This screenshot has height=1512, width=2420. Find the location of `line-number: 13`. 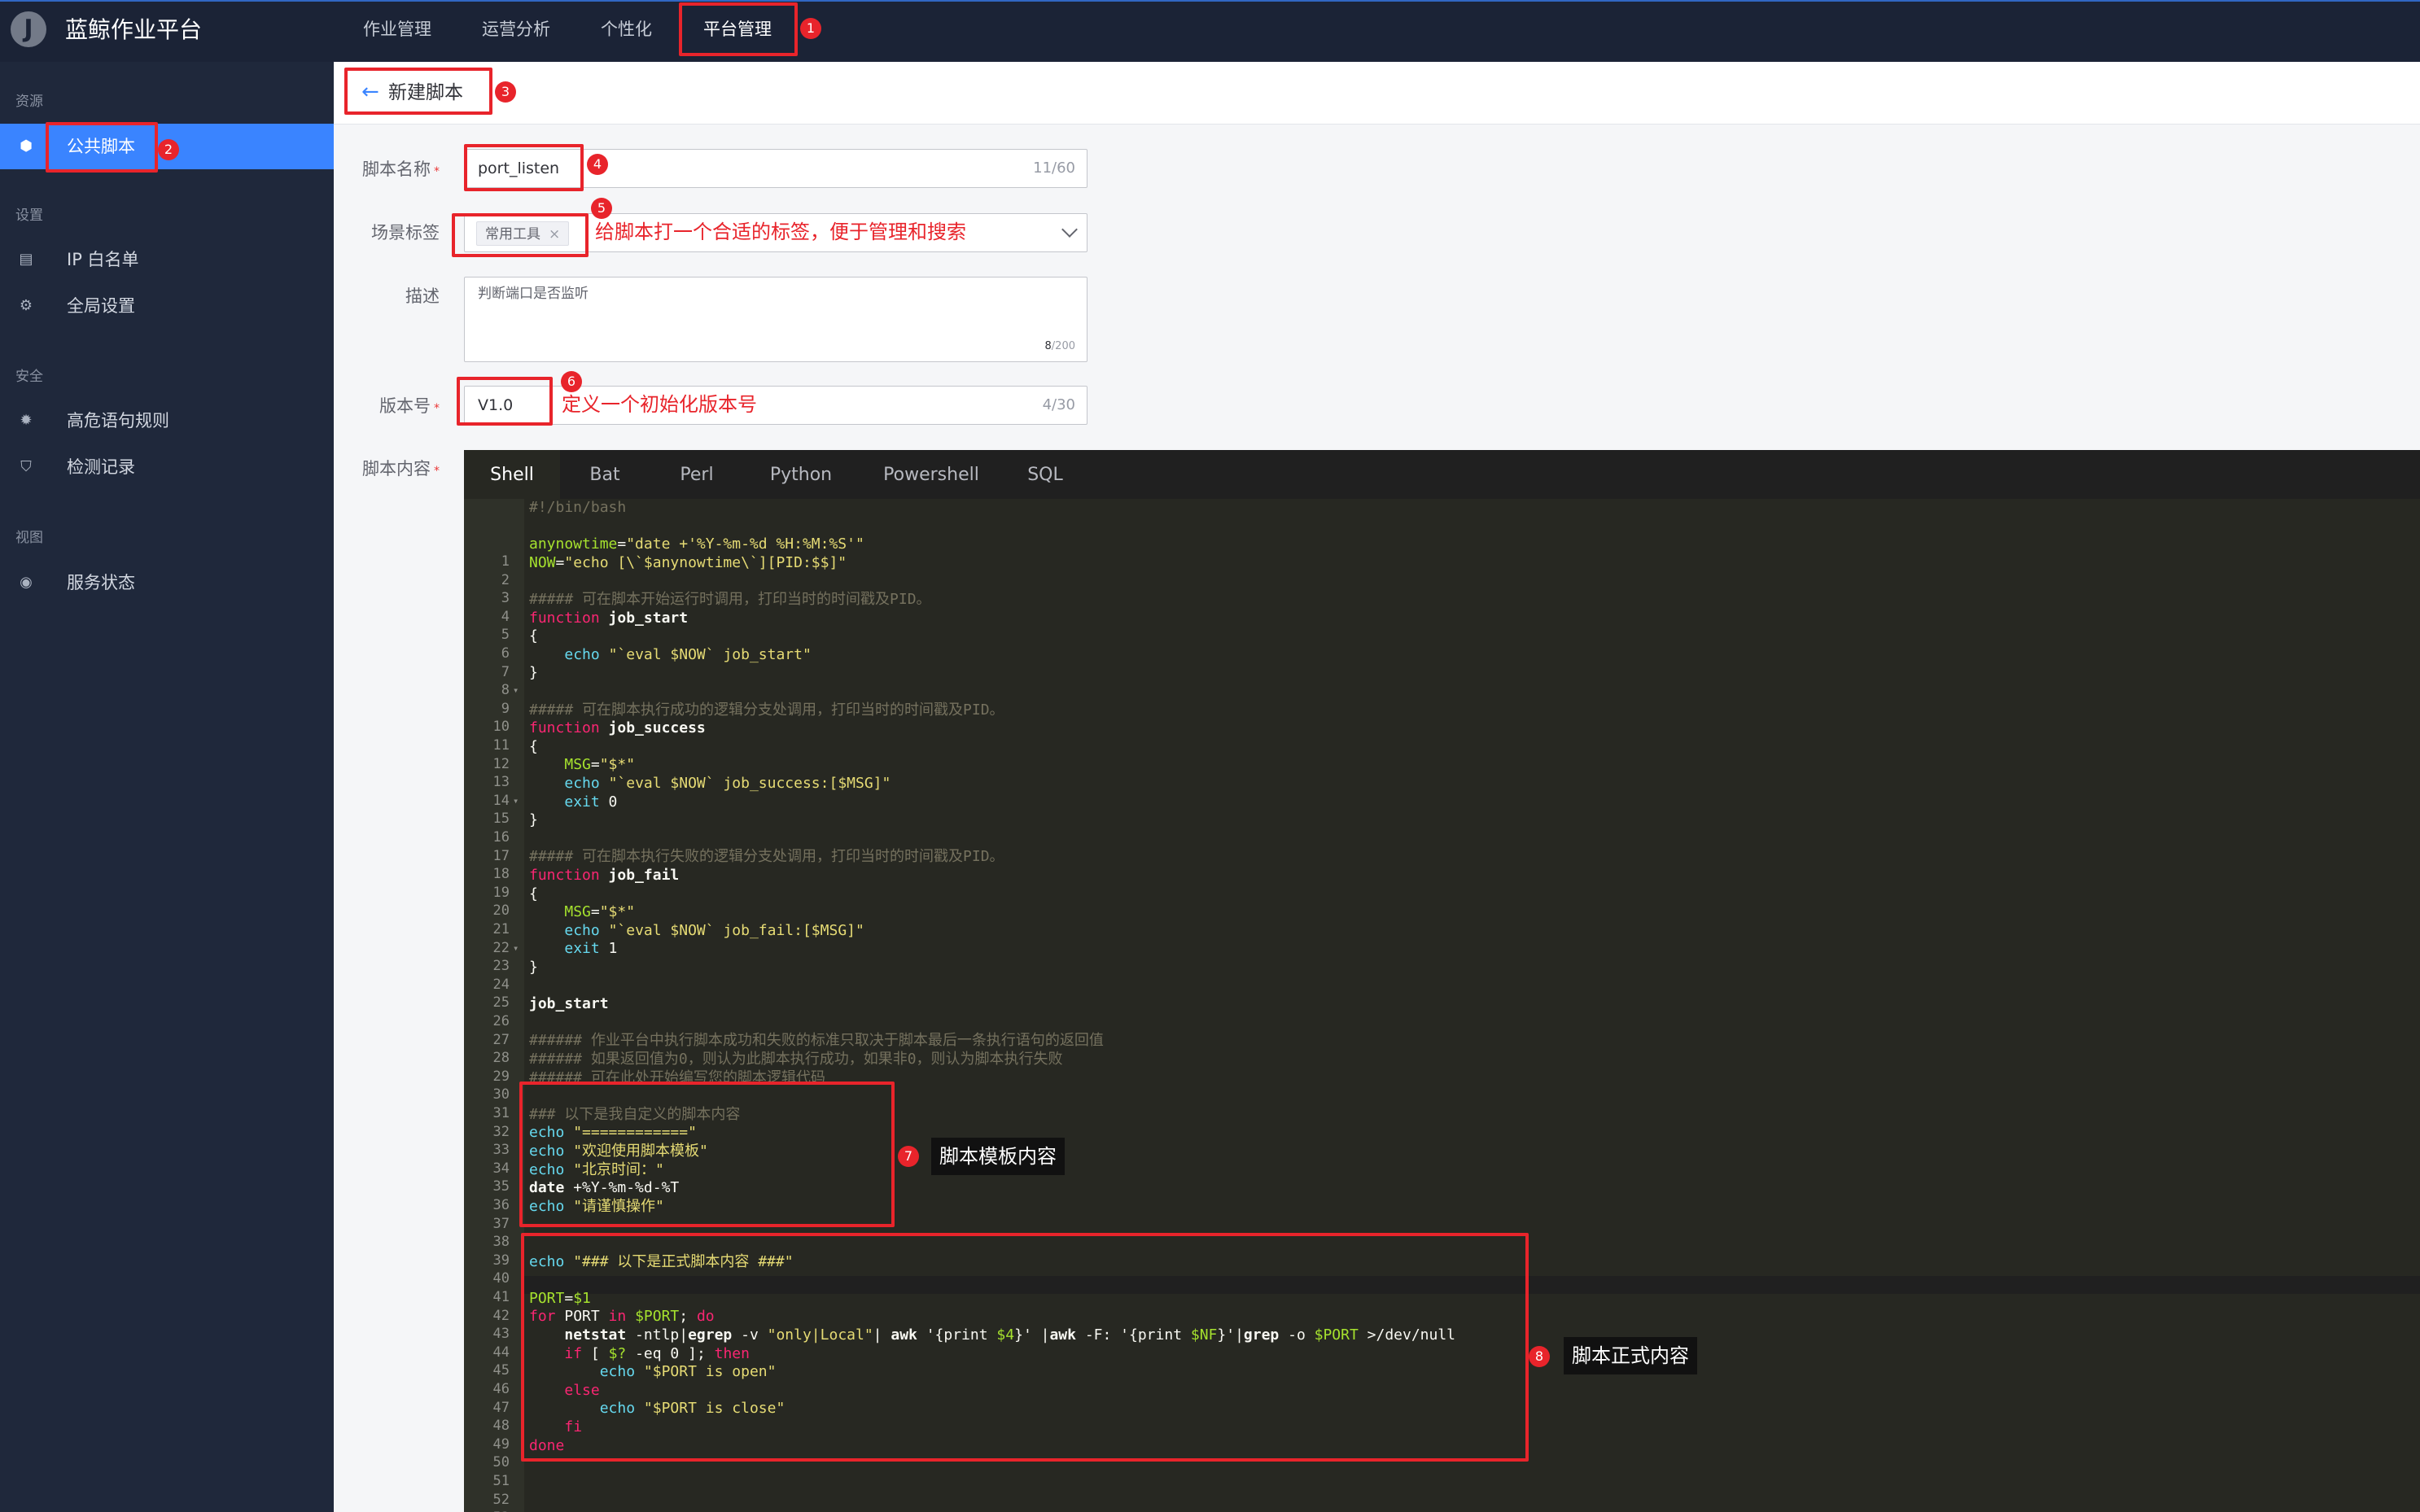

line-number: 13 is located at coordinates (501, 782).